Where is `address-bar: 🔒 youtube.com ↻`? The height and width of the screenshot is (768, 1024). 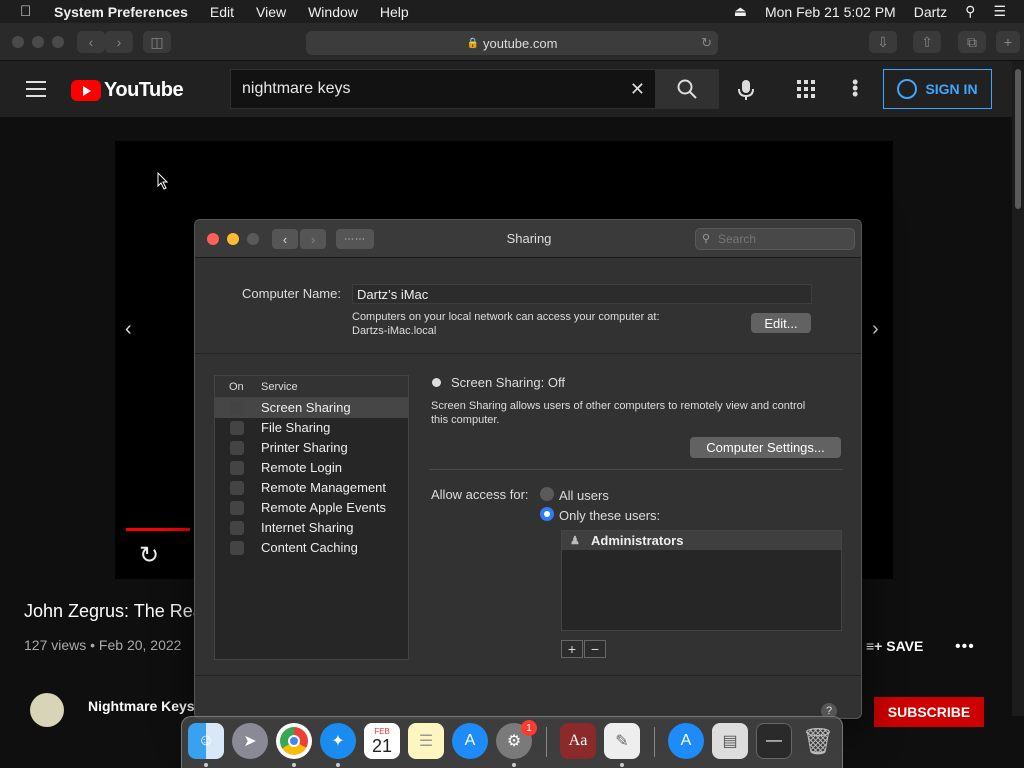 address-bar: 🔒 youtube.com ↻ is located at coordinates (512, 43).